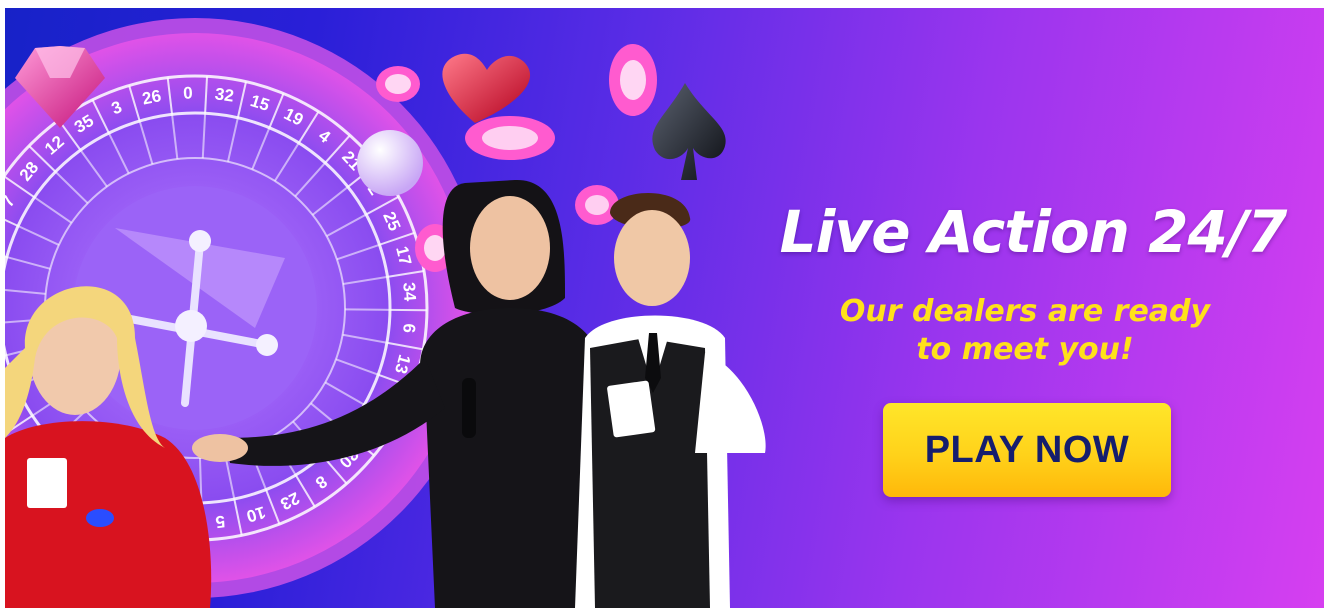 Image resolution: width=1329 pixels, height=608 pixels. I want to click on roulette-number: 26, so click(152, 97).